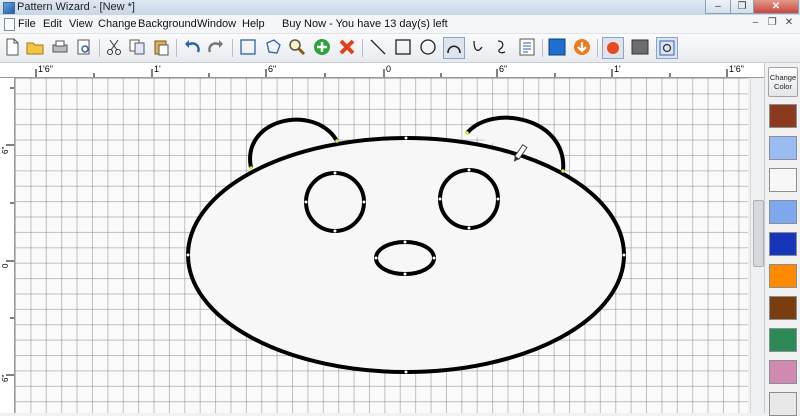 Image resolution: width=800 pixels, height=416 pixels. I want to click on record-icon, so click(613, 48).